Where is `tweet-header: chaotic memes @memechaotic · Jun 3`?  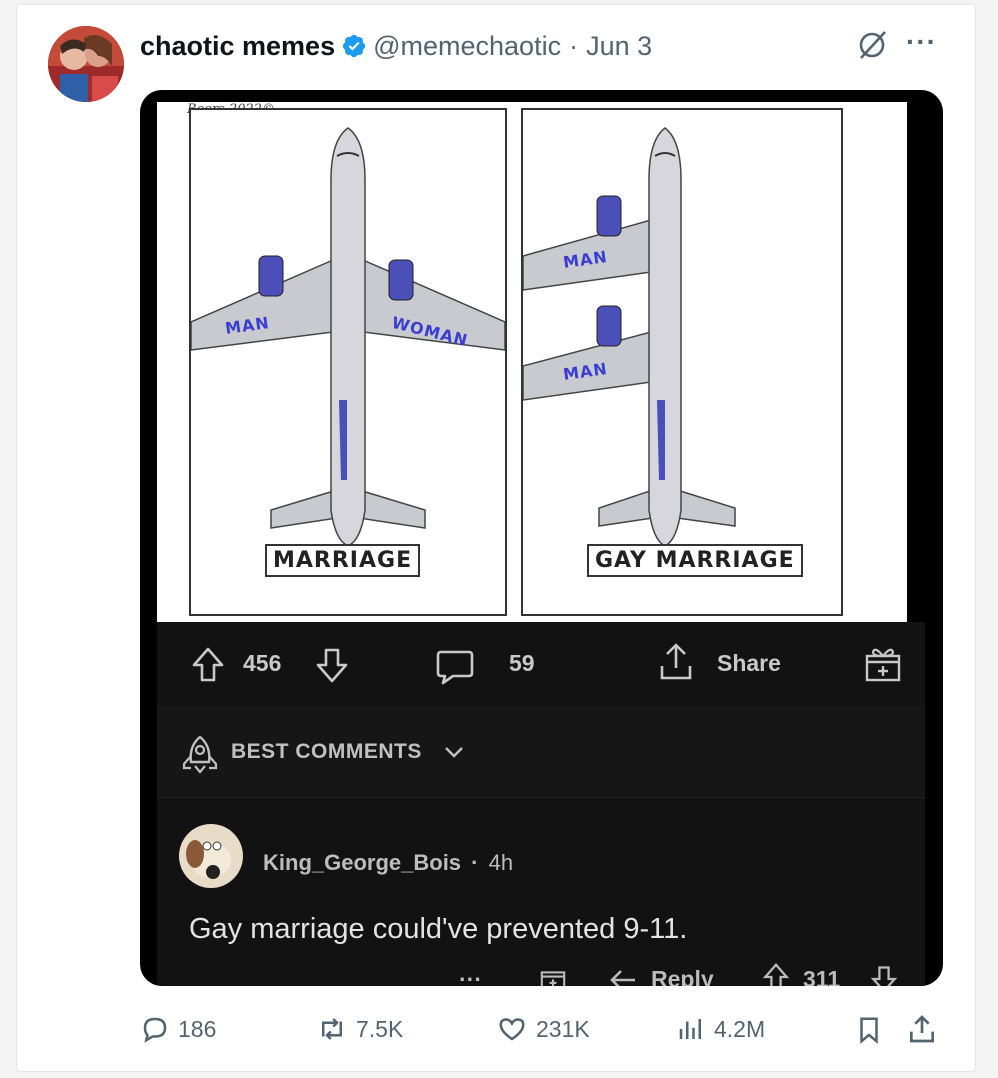 tweet-header: chaotic memes @memechaotic · Jun 3 is located at coordinates (396, 46).